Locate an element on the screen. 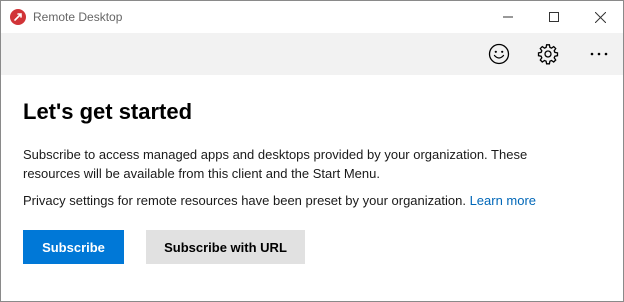 Image resolution: width=624 pixels, height=302 pixels. minimize-button is located at coordinates (508, 17).